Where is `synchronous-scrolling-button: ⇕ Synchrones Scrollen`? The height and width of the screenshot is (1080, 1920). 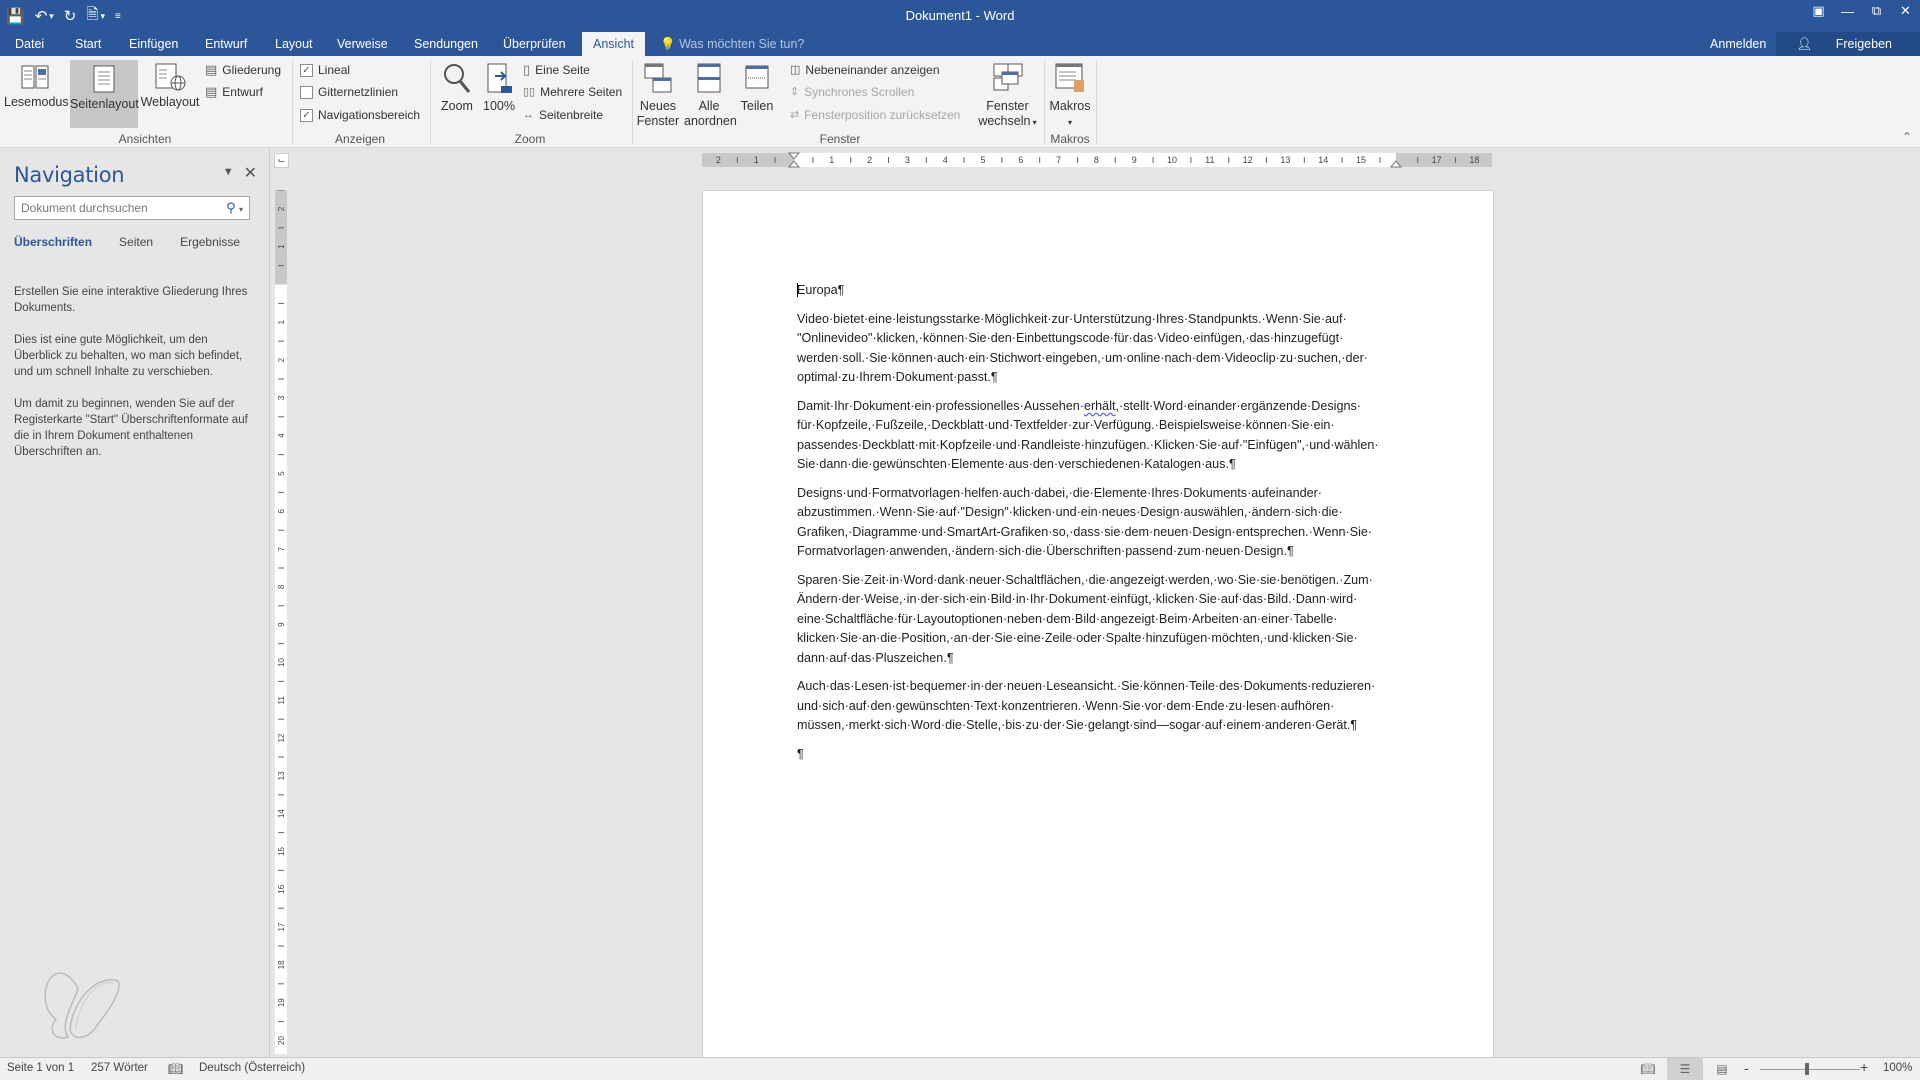
synchronous-scrolling-button: ⇕ Synchrones Scrollen is located at coordinates (852, 92).